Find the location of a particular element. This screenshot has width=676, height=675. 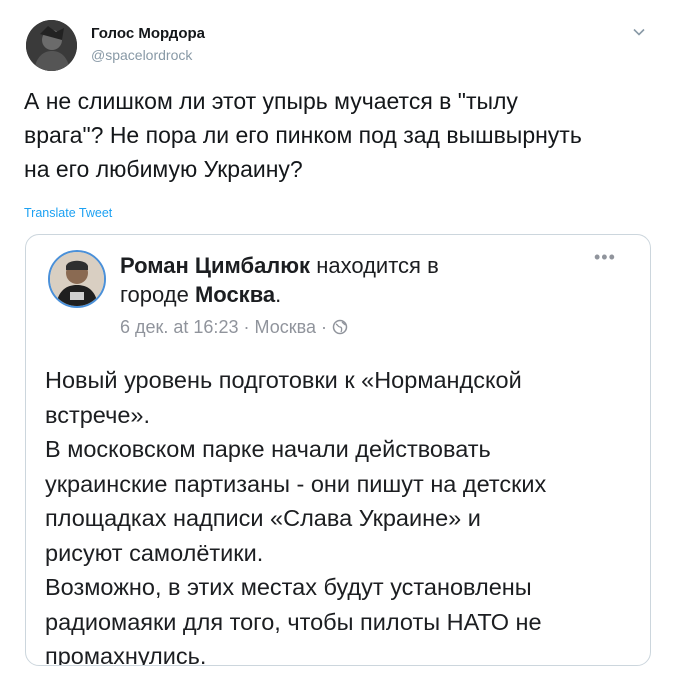

globe-icon is located at coordinates (340, 327).